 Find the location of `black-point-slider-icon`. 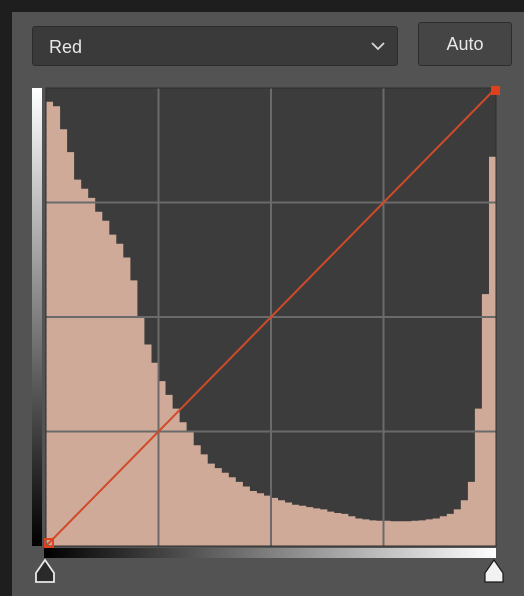

black-point-slider-icon is located at coordinates (45, 570).